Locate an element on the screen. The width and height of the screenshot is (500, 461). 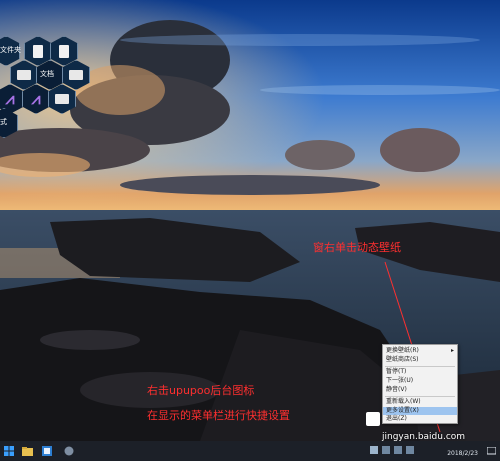
menu-item-wallpaper-store: 壁纸商店(S) is located at coordinates (420, 360).